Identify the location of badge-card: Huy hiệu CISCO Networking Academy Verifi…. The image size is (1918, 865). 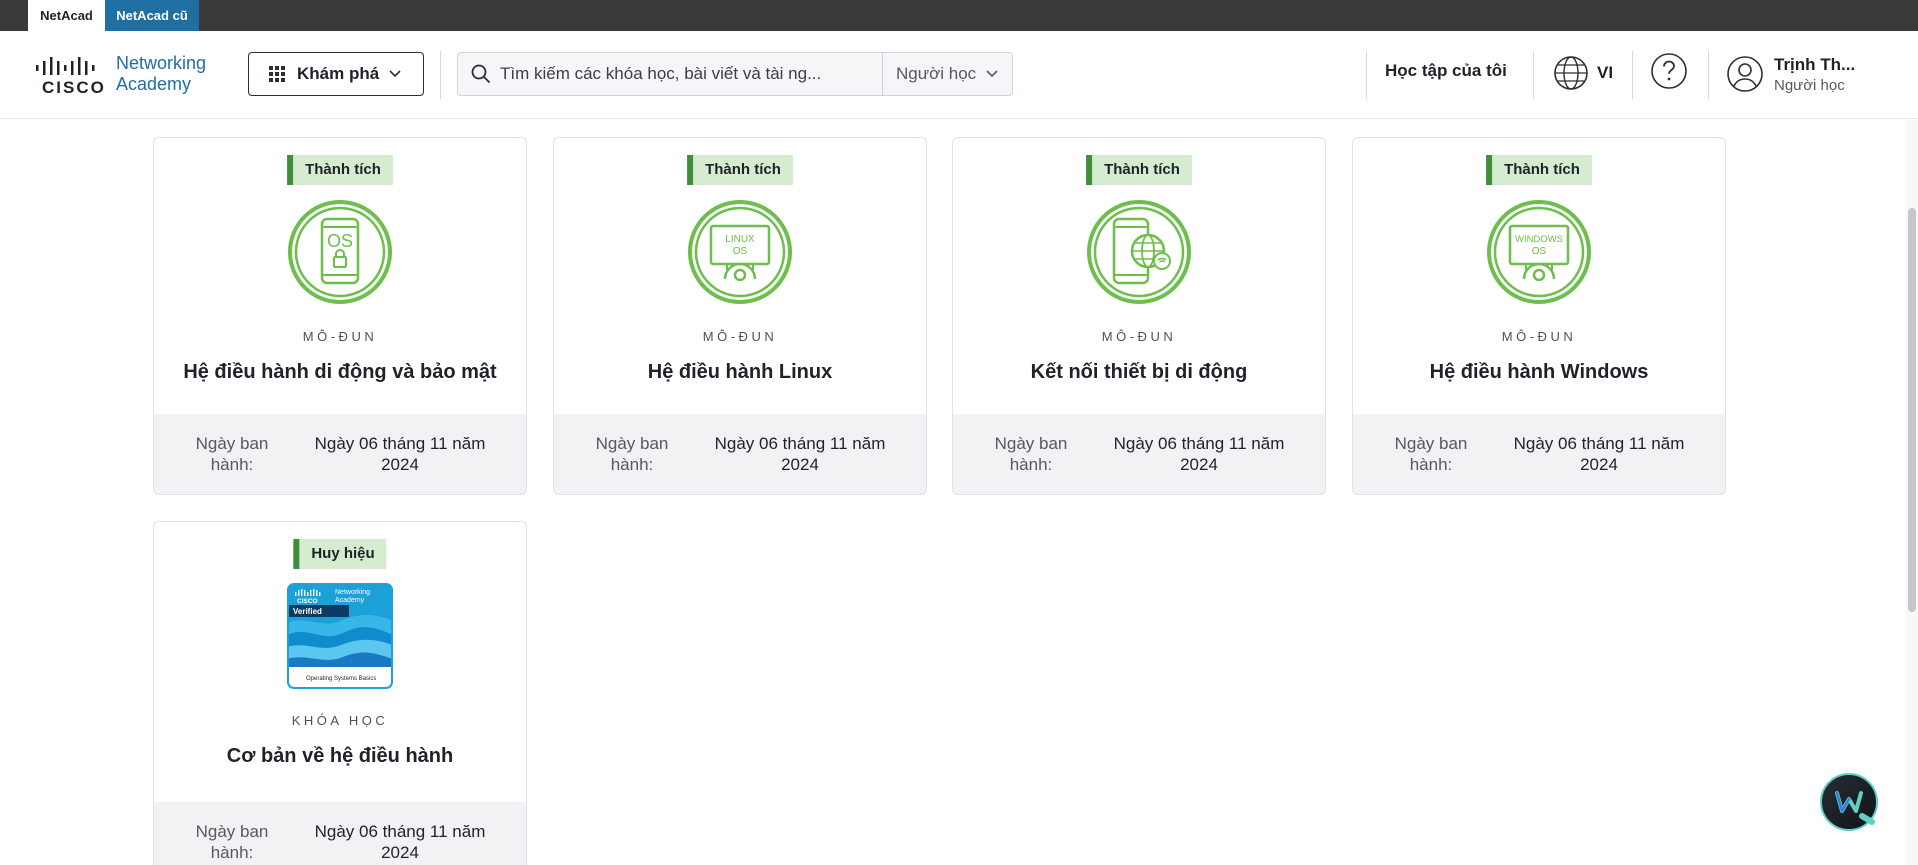
(340, 693).